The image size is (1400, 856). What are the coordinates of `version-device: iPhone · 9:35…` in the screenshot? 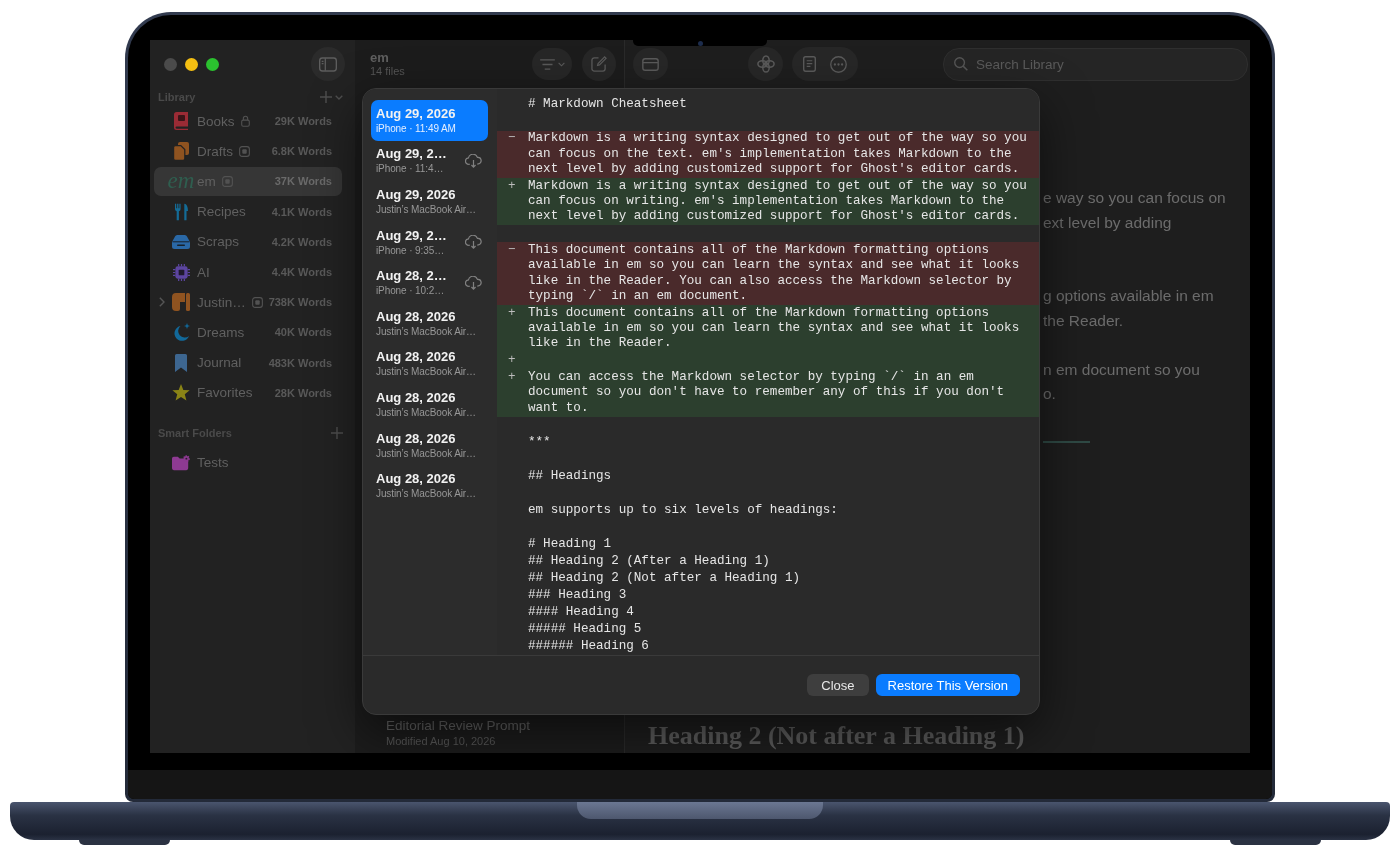 It's located at (411, 250).